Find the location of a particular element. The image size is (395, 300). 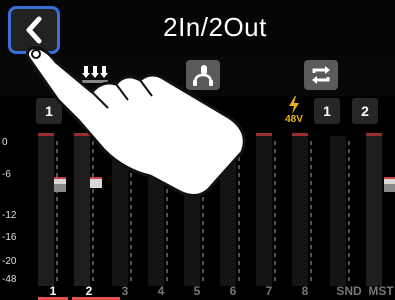

channel-label-6: 6 is located at coordinates (233, 291).